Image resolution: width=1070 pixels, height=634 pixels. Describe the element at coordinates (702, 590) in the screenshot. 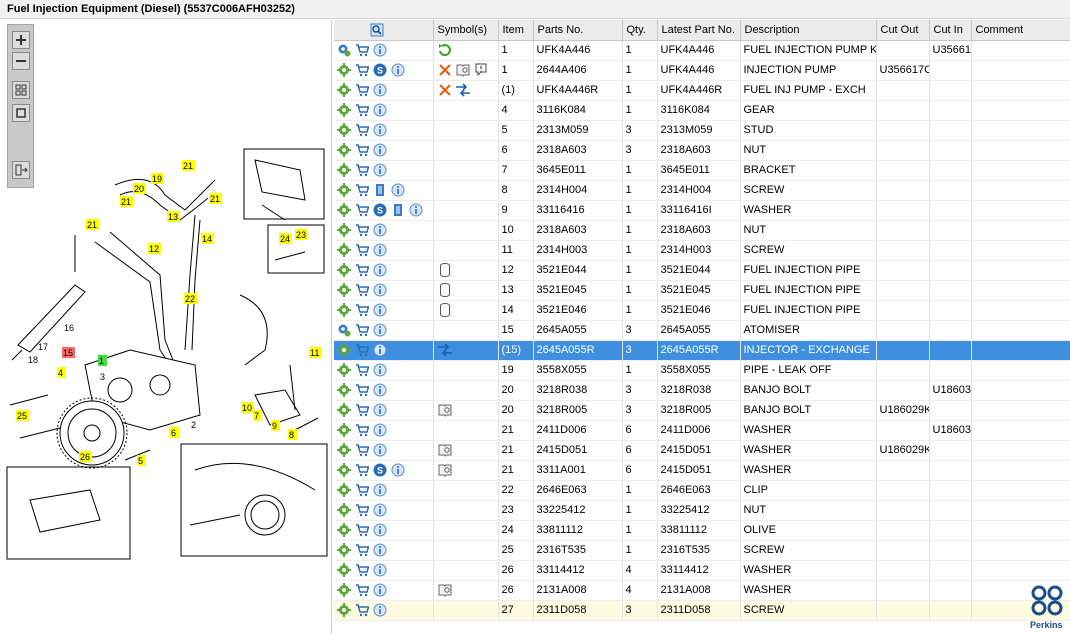

I see `table-row: 26 2131A008 4 2131A008 WASHER` at that location.